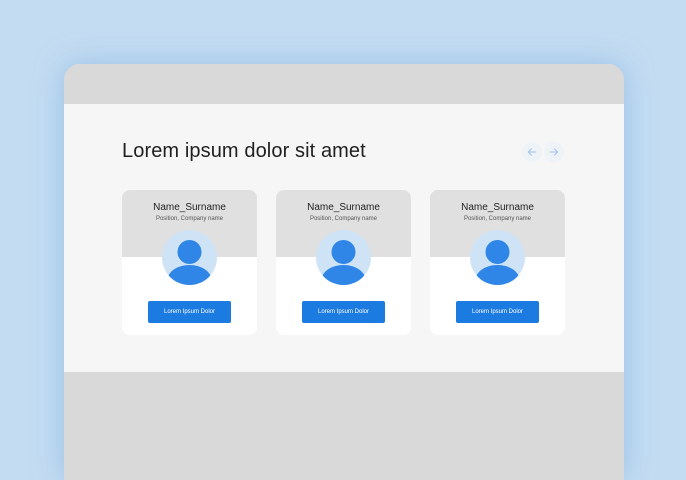 The height and width of the screenshot is (480, 686). Describe the element at coordinates (344, 84) in the screenshot. I see `window-top-bar` at that location.